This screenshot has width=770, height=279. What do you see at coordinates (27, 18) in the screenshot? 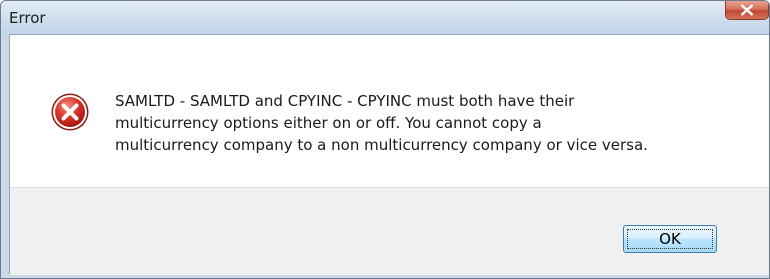
I see `window-title: Error` at bounding box center [27, 18].